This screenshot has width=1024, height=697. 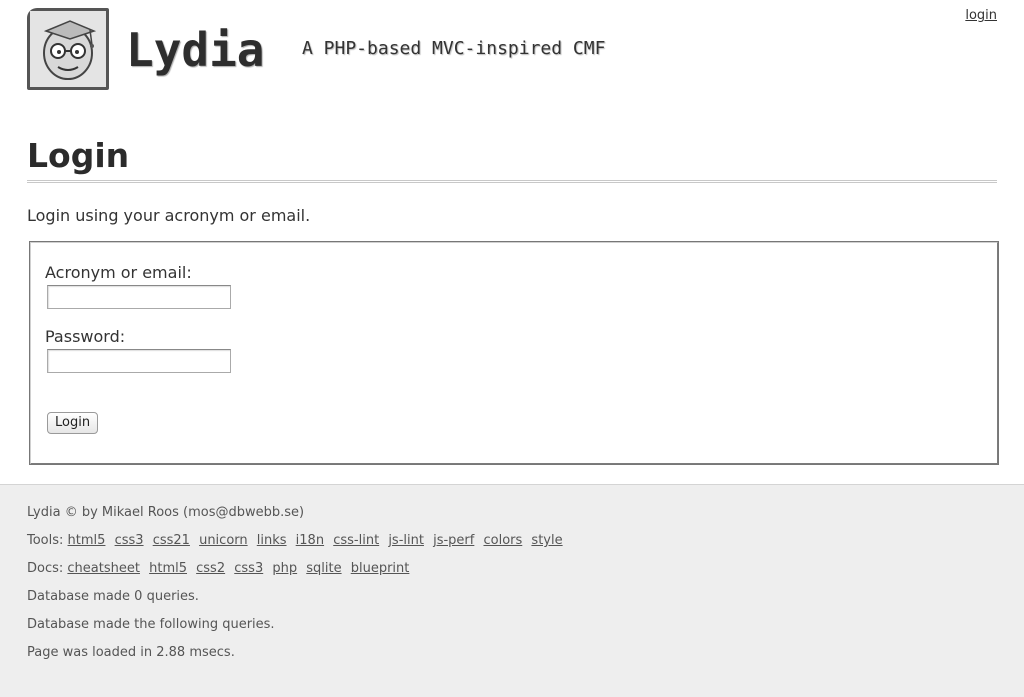 What do you see at coordinates (45, 540) in the screenshot?
I see `tools-label: Tools:` at bounding box center [45, 540].